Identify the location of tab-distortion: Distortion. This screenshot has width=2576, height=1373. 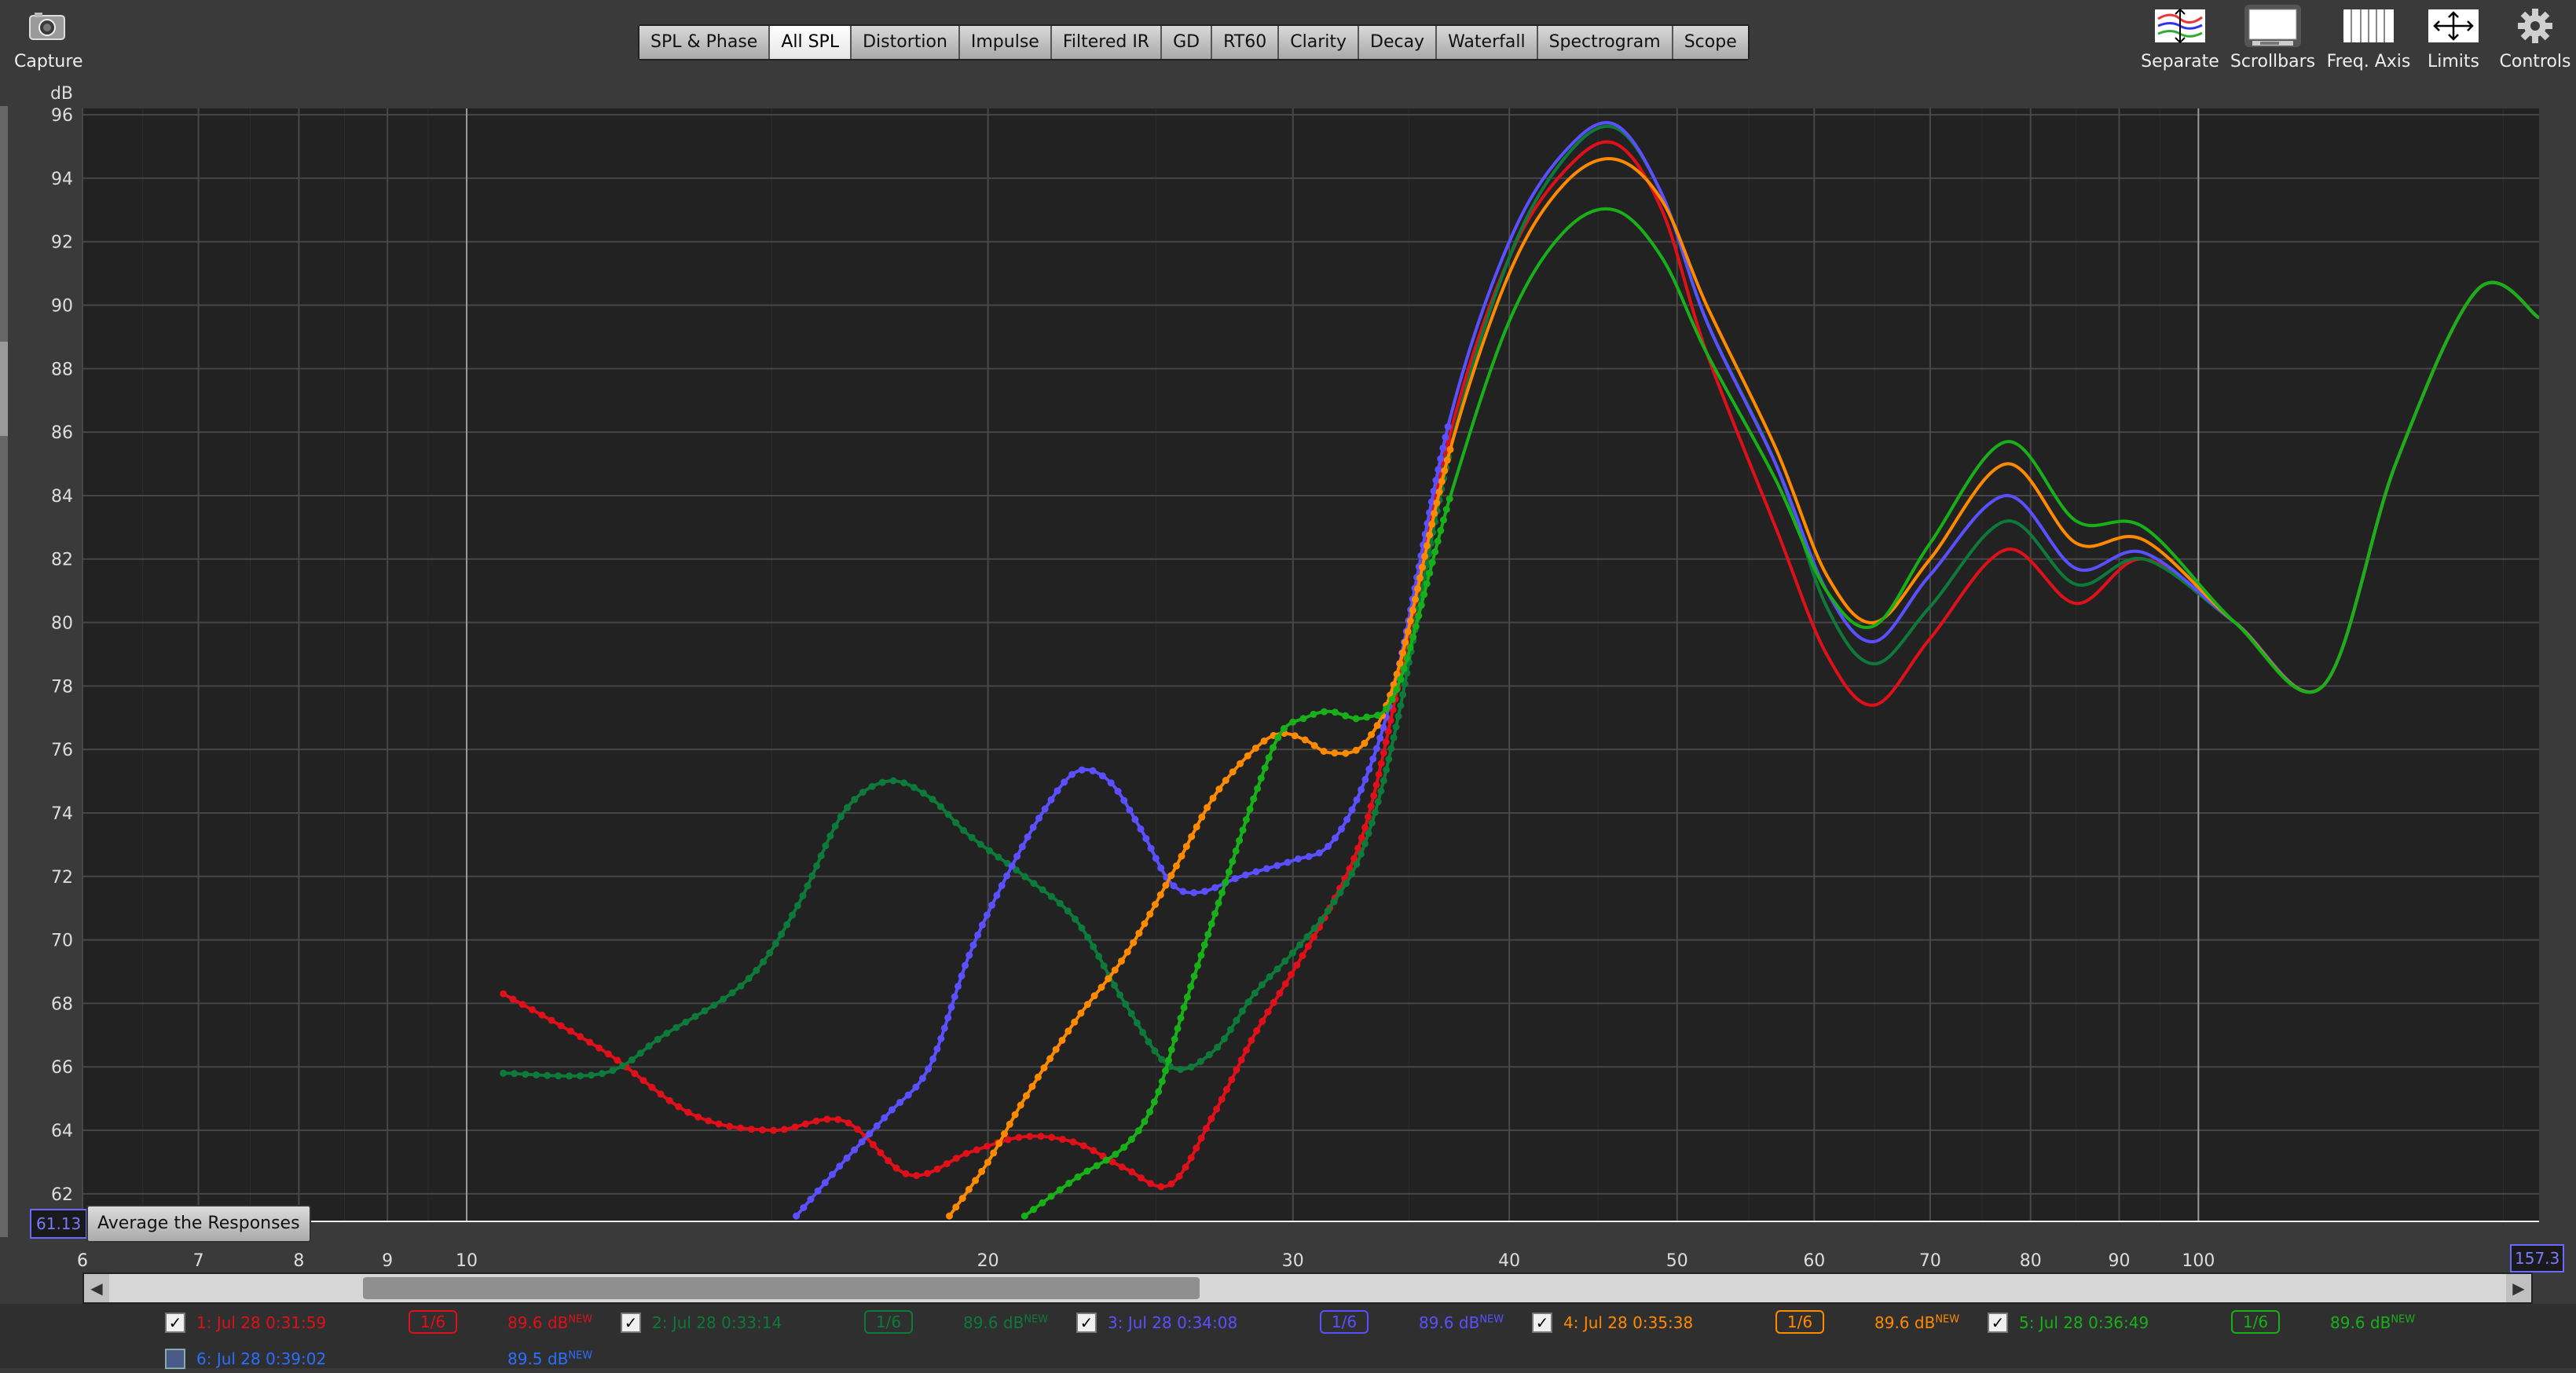
(906, 42).